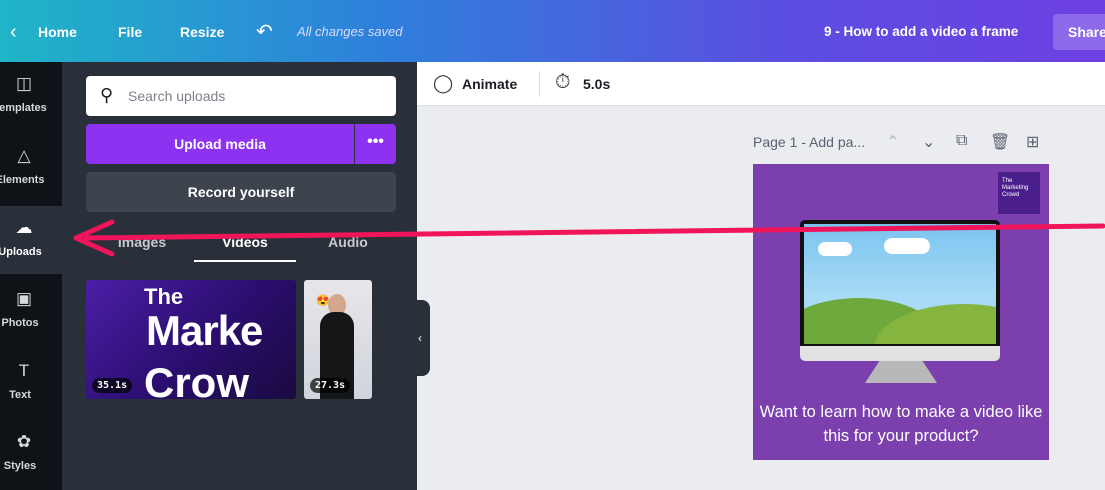 This screenshot has width=1105, height=490. What do you see at coordinates (420, 338) in the screenshot?
I see `collapse-panel-button: ‹` at bounding box center [420, 338].